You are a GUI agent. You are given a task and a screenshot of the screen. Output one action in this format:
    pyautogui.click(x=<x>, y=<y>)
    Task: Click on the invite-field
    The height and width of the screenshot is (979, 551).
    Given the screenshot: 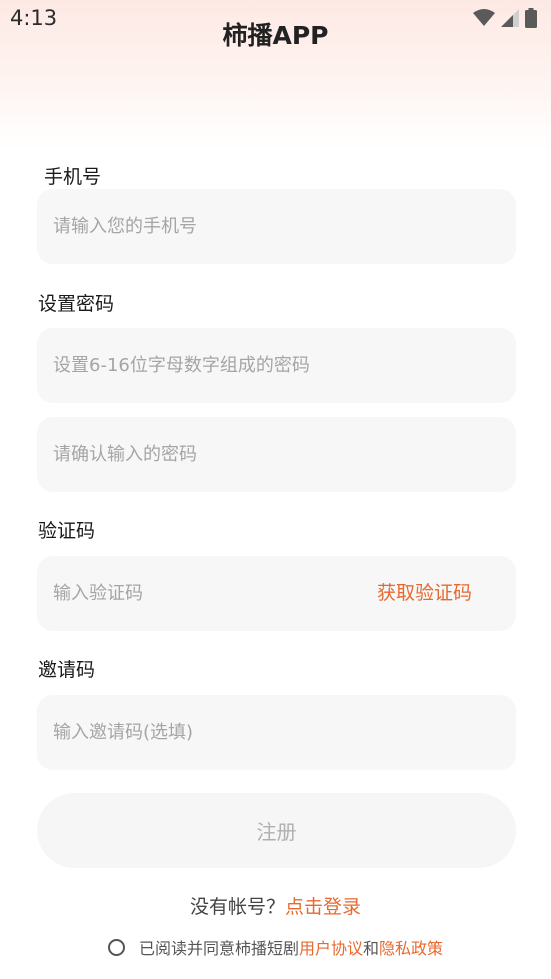 What is the action you would take?
    pyautogui.click(x=276, y=732)
    